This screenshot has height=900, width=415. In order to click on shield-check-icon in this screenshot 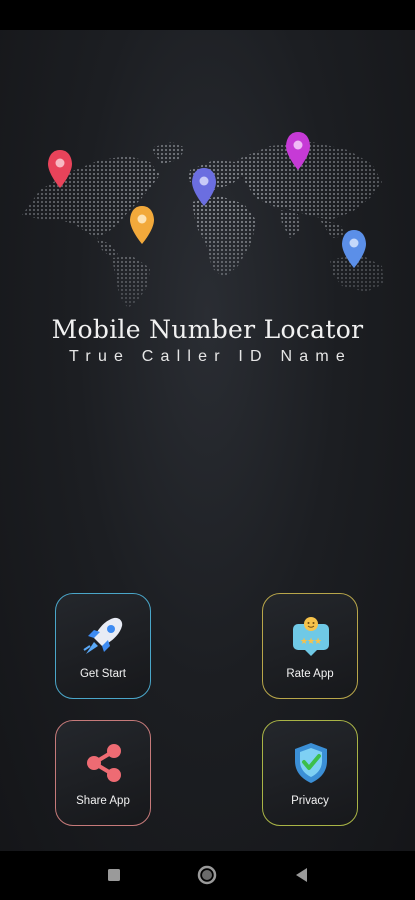, I will do `click(311, 763)`.